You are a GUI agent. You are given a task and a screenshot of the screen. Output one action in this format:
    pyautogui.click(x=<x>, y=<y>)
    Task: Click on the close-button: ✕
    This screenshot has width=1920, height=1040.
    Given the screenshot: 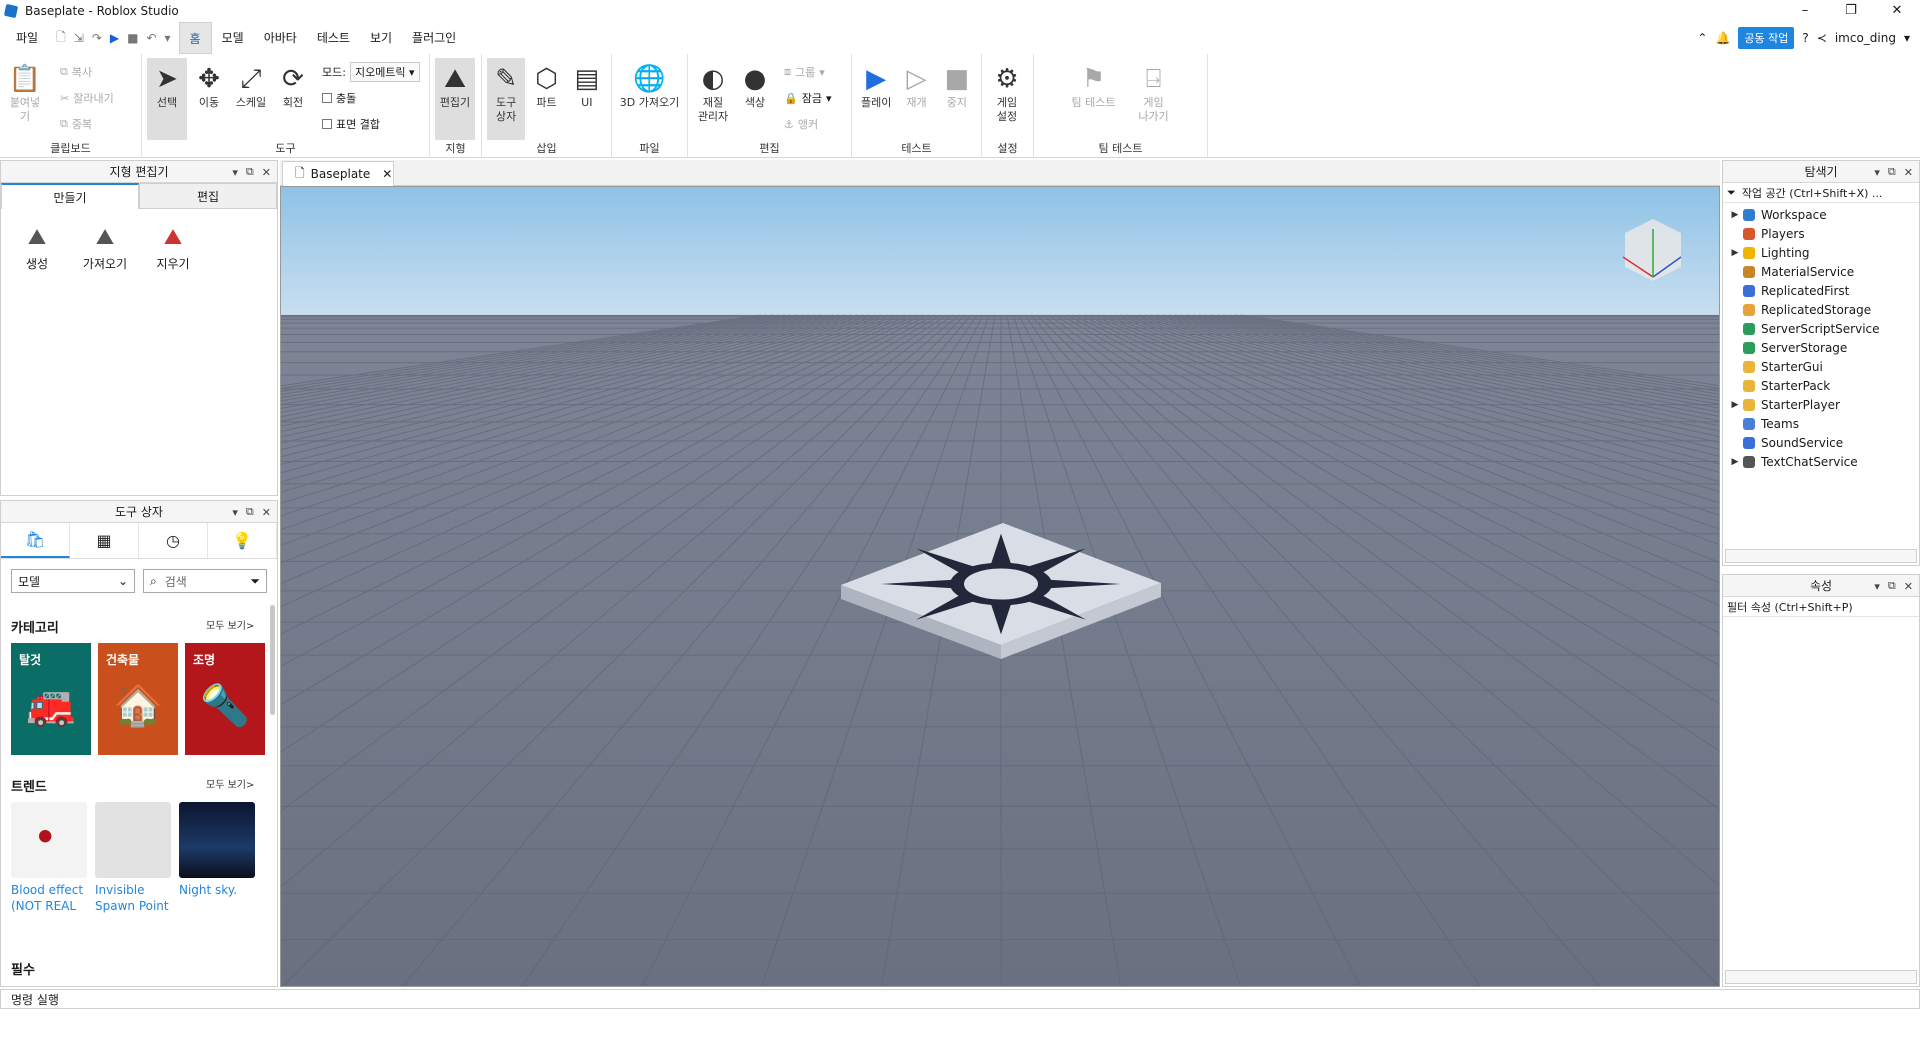 What is the action you would take?
    pyautogui.click(x=1897, y=11)
    